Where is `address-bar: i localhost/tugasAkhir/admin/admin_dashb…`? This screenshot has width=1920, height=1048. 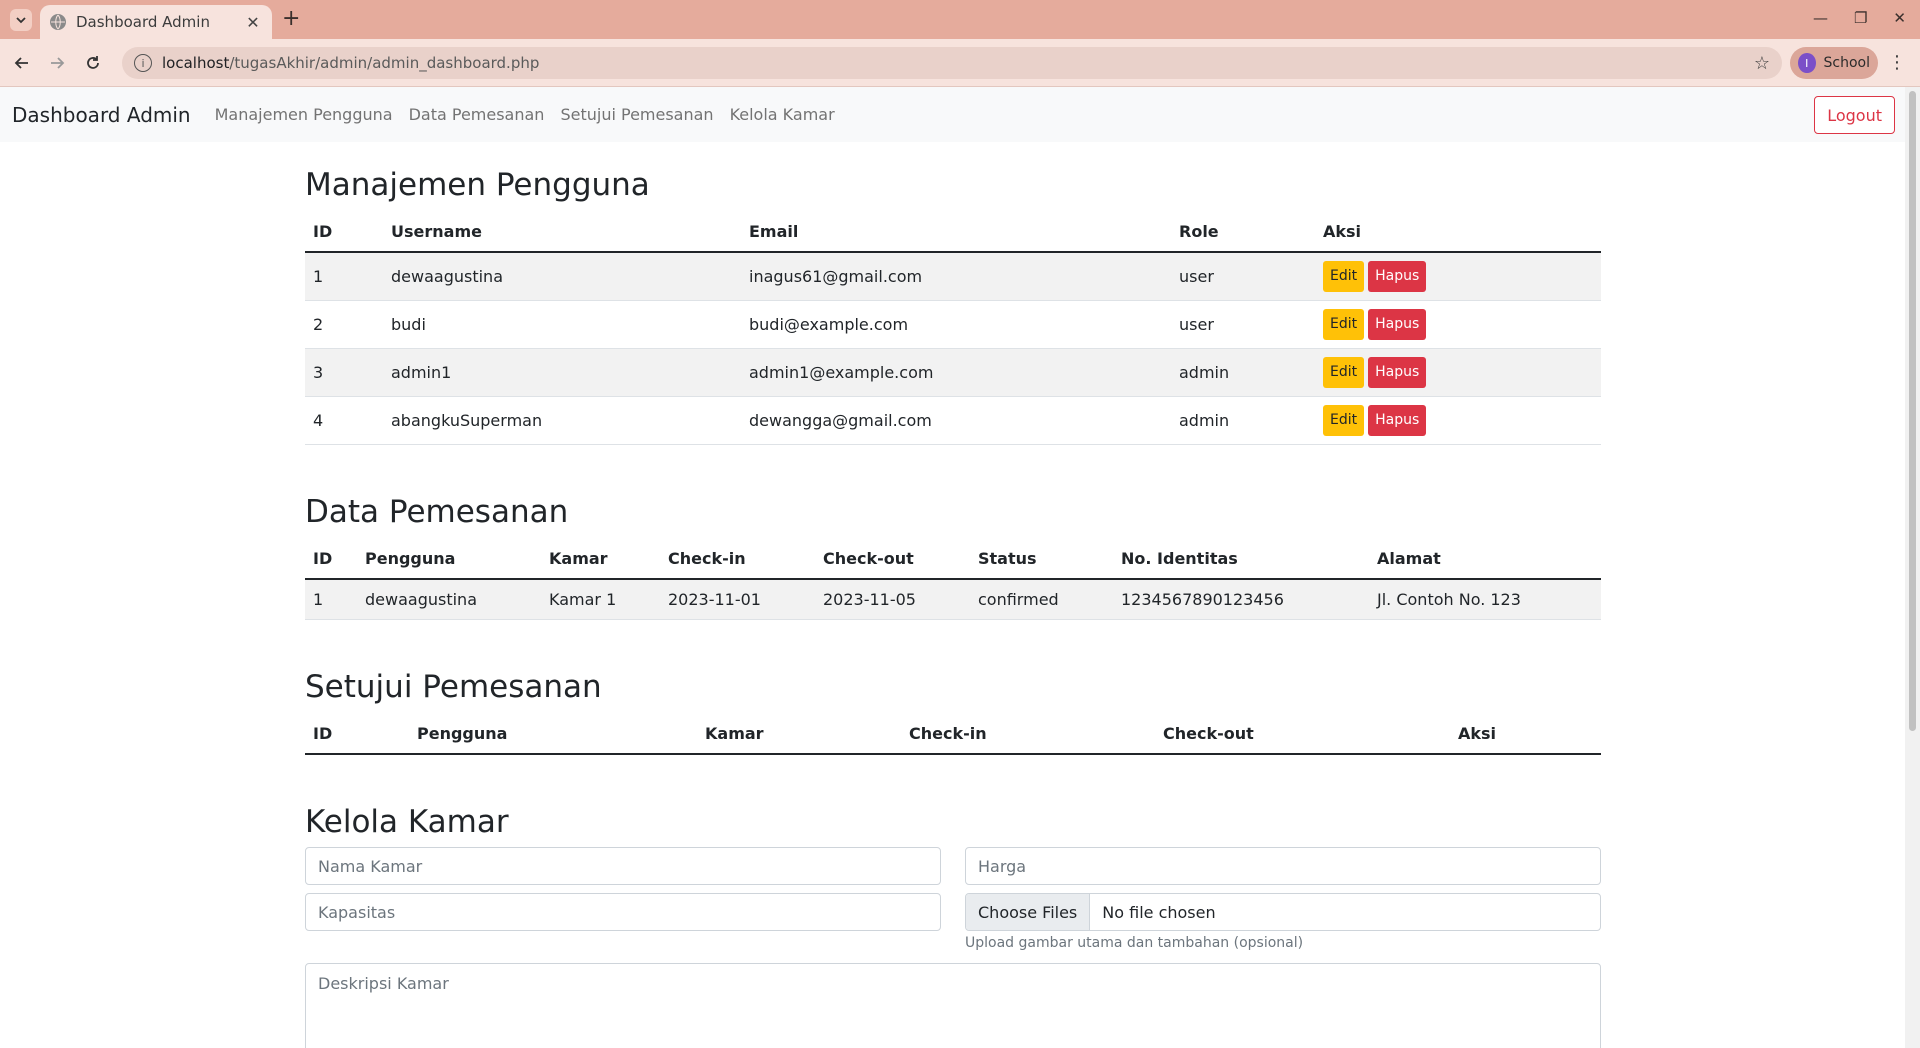
address-bar: i localhost/tugasAkhir/admin/admin_dashb… is located at coordinates (952, 63).